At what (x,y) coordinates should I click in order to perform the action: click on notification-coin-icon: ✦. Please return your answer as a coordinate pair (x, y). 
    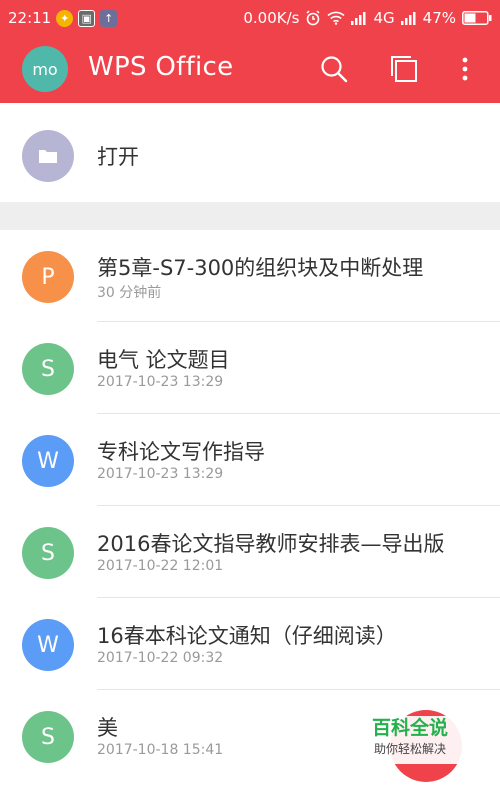
    Looking at the image, I should click on (65, 18).